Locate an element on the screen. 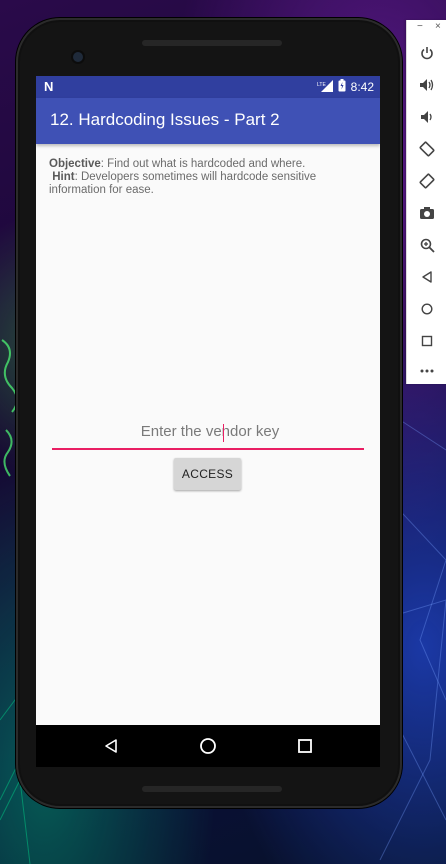  top-speaker is located at coordinates (212, 43).